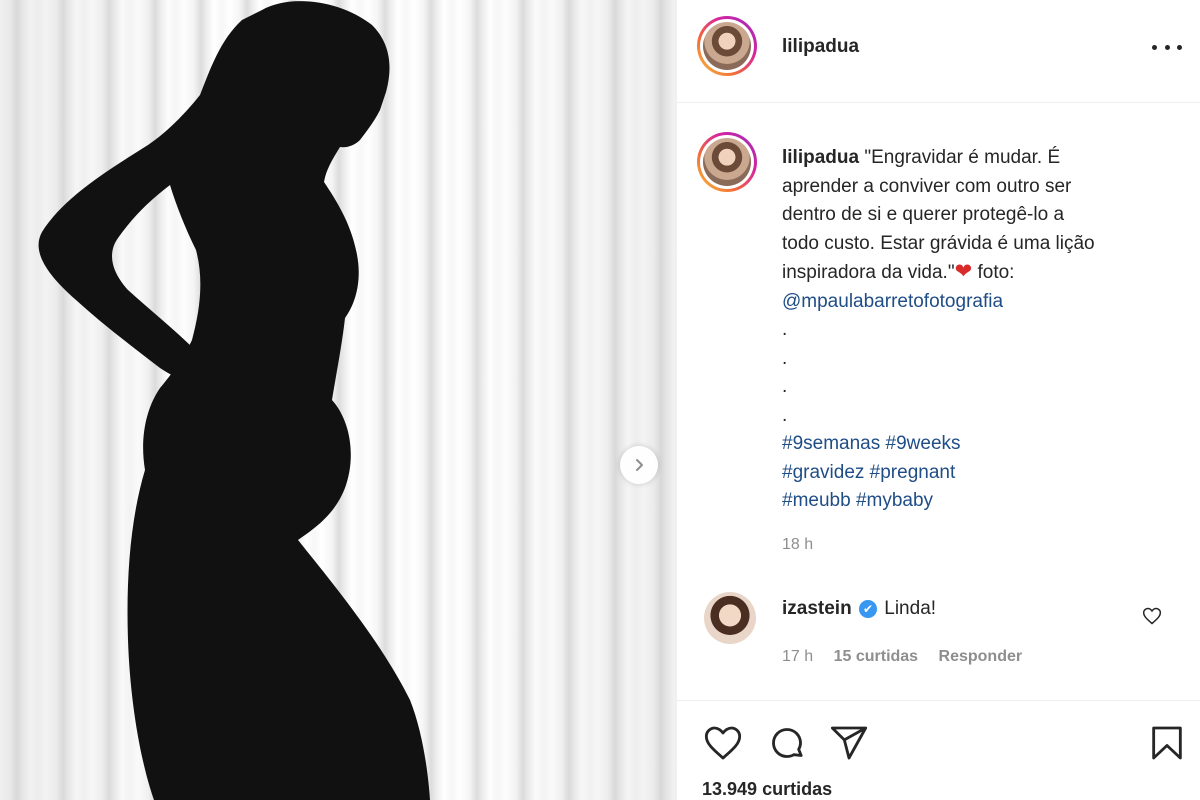 The width and height of the screenshot is (1200, 800). I want to click on caption-line: inspiradora da vida.", so click(868, 272).